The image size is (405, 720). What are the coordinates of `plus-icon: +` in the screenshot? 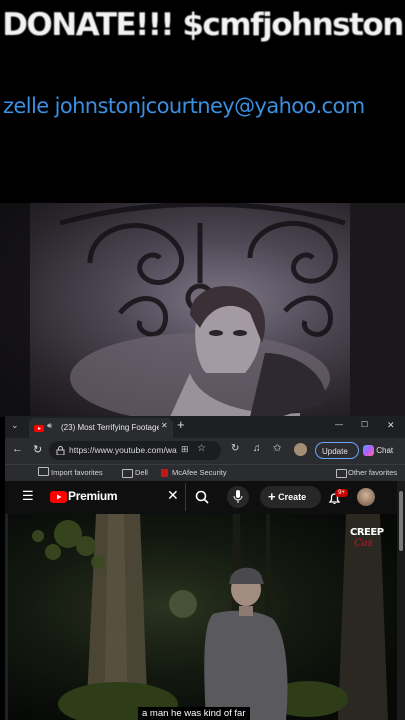 It's located at (272, 496).